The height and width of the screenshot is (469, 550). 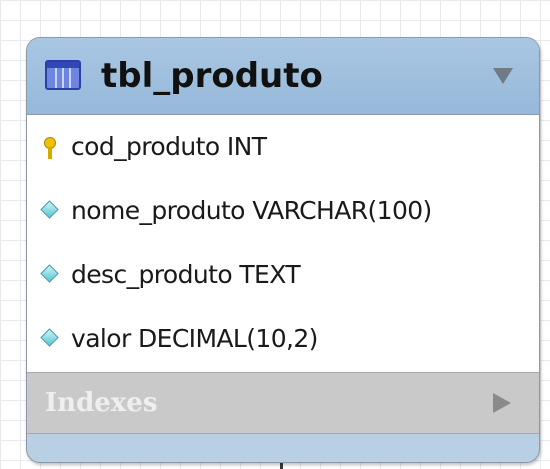 I want to click on expand-triangle-icon, so click(x=502, y=403).